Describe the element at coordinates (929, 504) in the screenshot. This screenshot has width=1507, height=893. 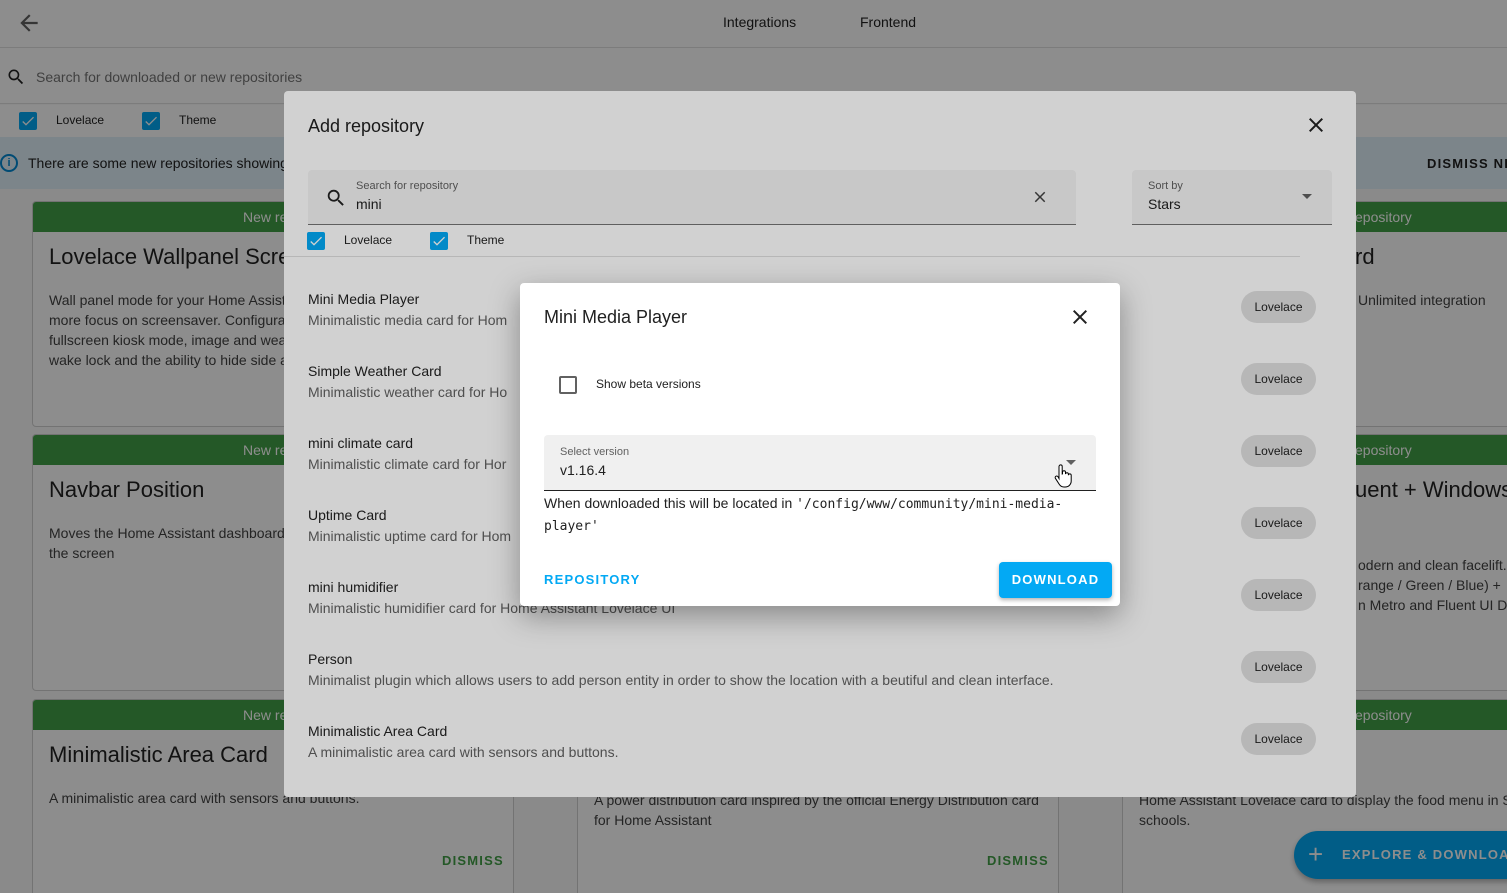
I see `download-path: '/config/www/community/mini-media-` at that location.